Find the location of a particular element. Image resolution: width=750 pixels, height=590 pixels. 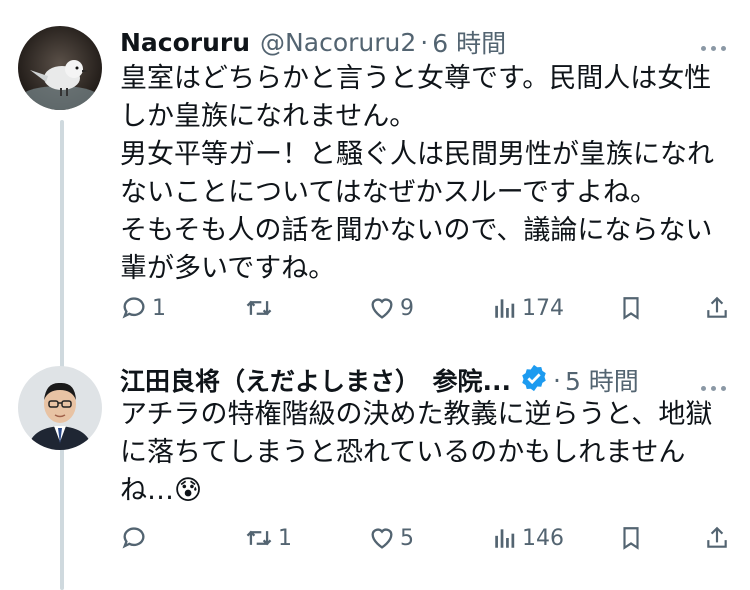

like-button: 5 is located at coordinates (391, 538).